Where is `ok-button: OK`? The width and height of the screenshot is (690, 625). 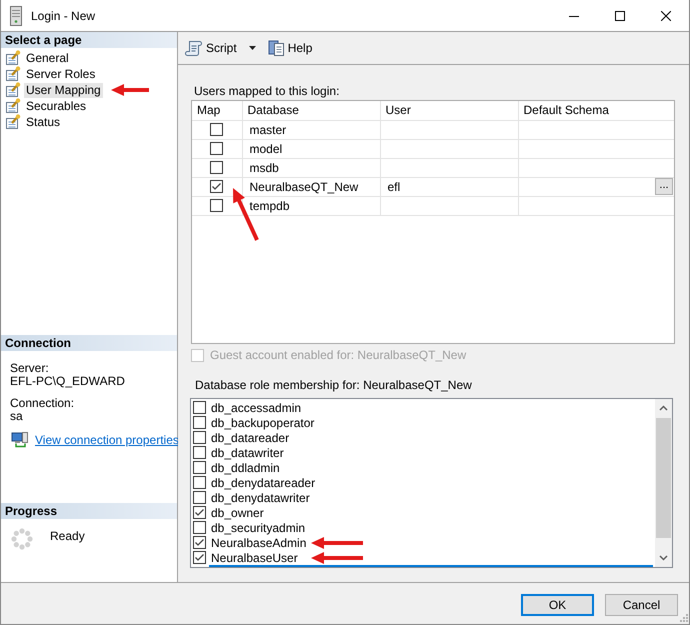
ok-button: OK is located at coordinates (557, 605).